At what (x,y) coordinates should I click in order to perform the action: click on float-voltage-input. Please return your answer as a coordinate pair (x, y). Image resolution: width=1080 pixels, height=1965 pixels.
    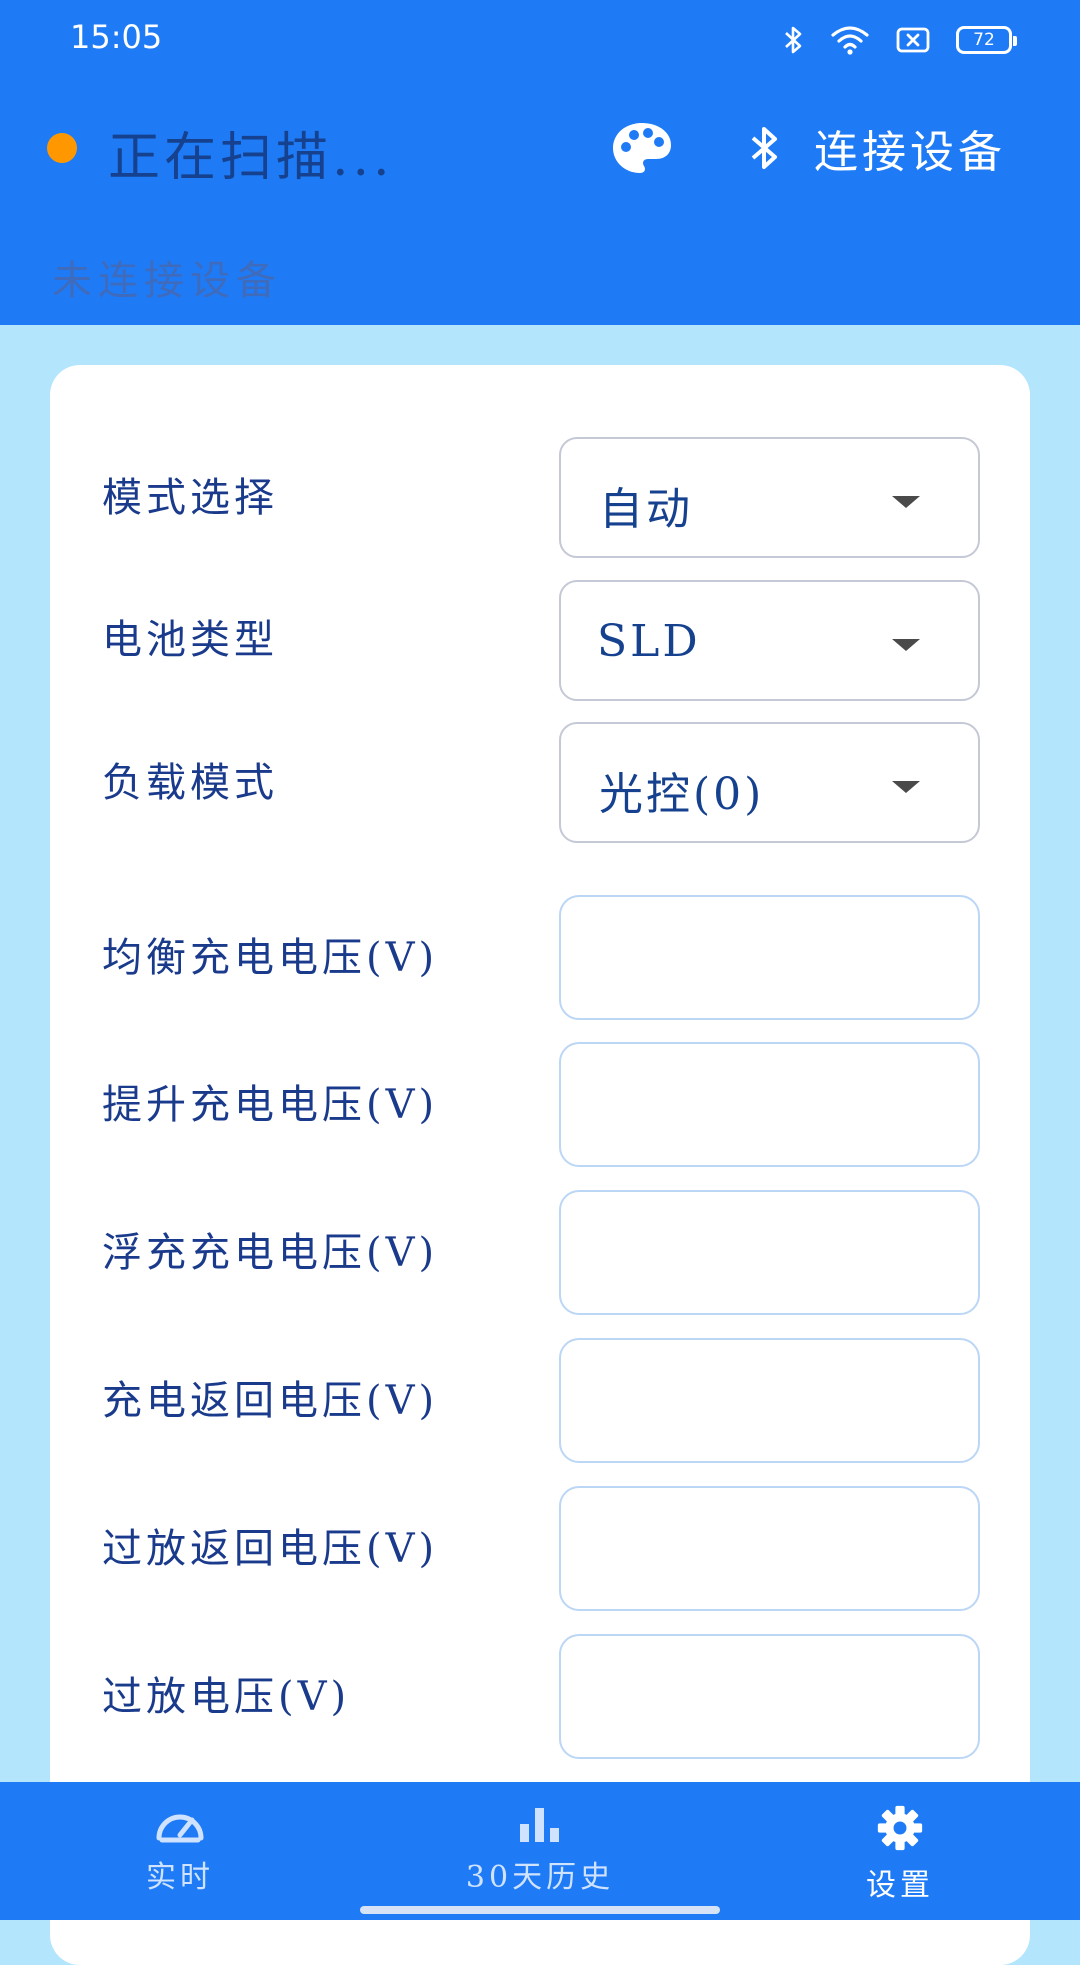
    Looking at the image, I should click on (769, 1252).